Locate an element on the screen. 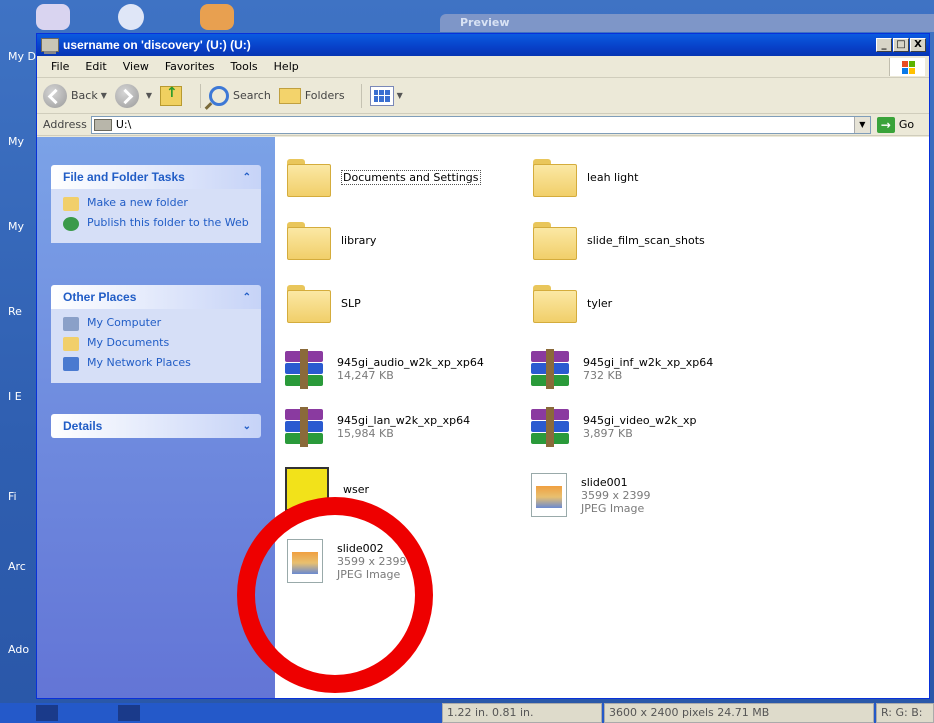 The height and width of the screenshot is (723, 934). desktop-label: My D is located at coordinates (22, 56).